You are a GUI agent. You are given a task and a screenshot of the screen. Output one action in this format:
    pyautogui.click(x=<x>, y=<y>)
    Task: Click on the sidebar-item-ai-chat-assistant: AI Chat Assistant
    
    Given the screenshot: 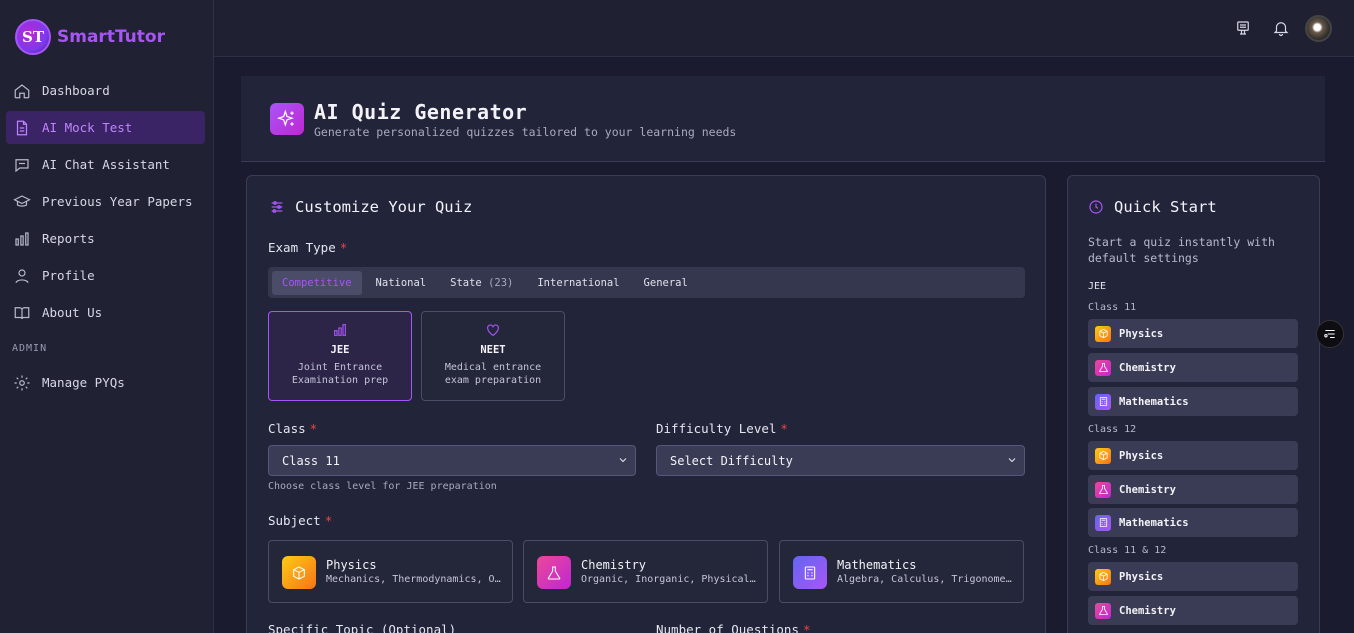 What is the action you would take?
    pyautogui.click(x=105, y=164)
    